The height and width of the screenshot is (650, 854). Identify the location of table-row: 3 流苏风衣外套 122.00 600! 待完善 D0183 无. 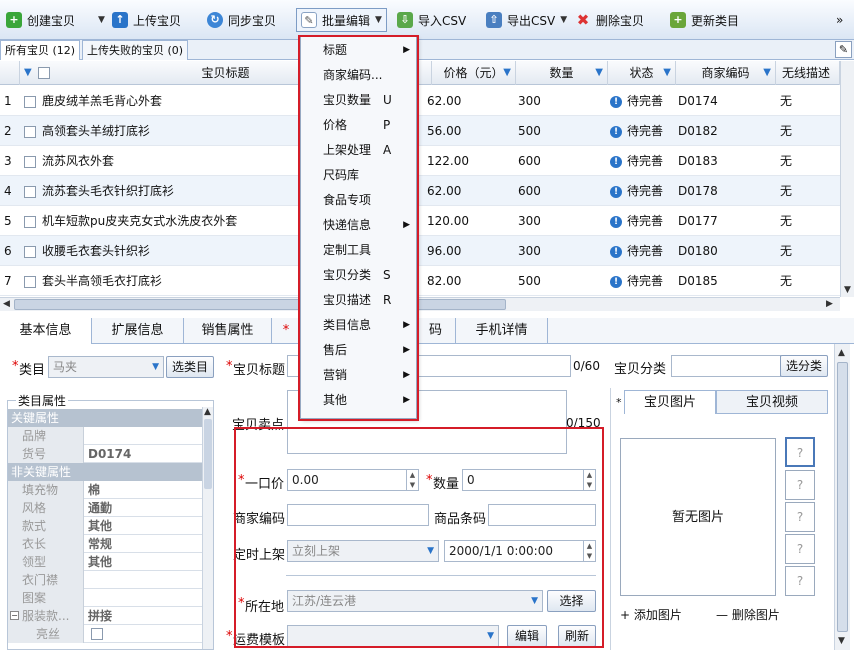
(420, 161).